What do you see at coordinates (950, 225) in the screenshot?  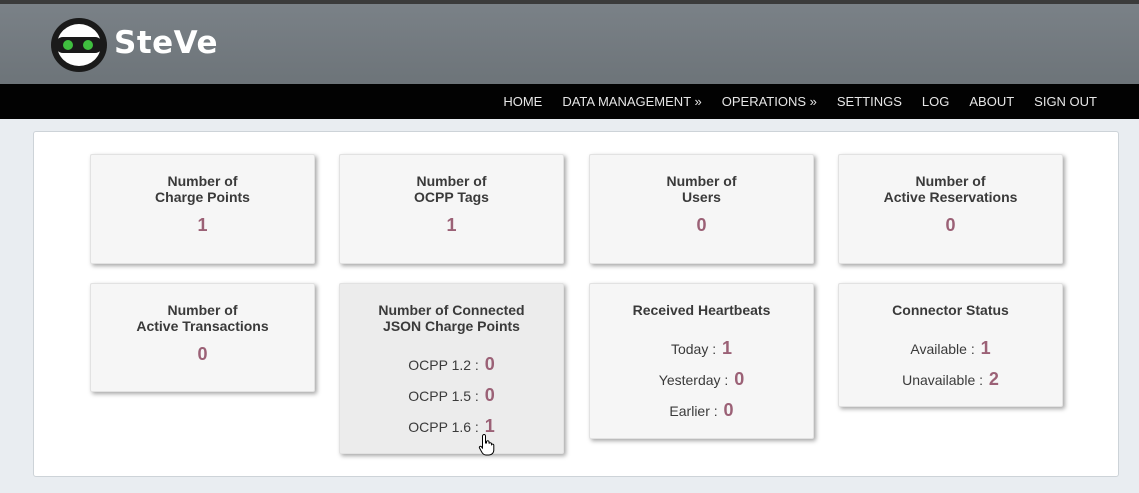 I see `reservations-count: 0` at bounding box center [950, 225].